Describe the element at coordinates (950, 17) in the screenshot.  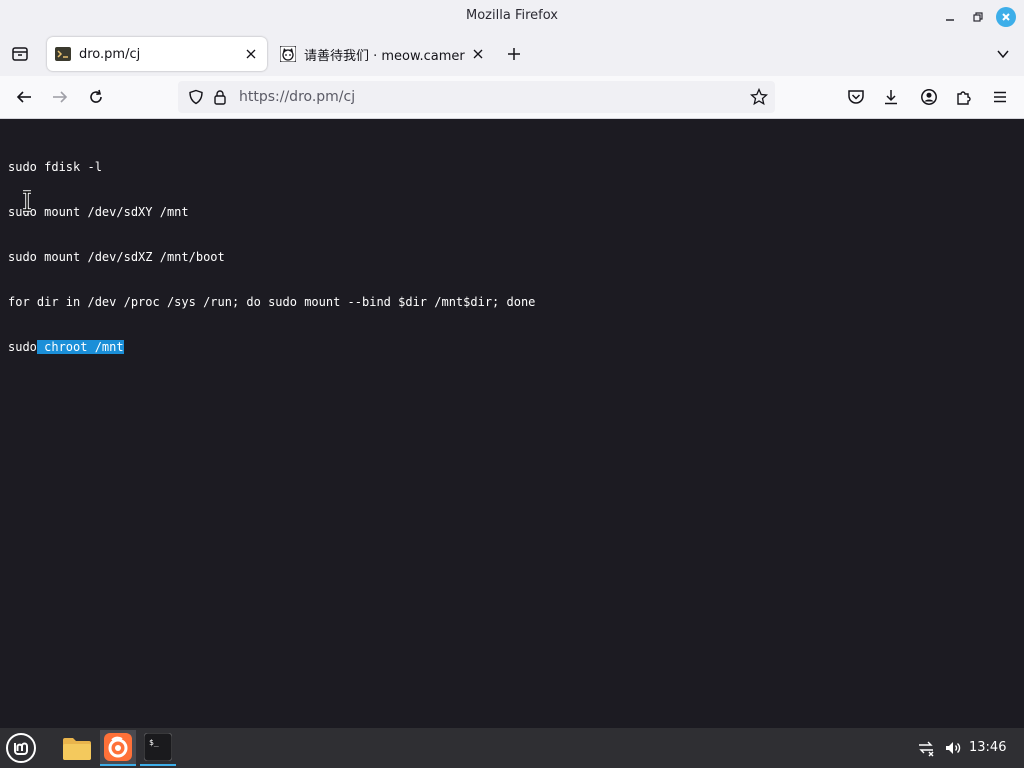
I see `minimize-button` at that location.